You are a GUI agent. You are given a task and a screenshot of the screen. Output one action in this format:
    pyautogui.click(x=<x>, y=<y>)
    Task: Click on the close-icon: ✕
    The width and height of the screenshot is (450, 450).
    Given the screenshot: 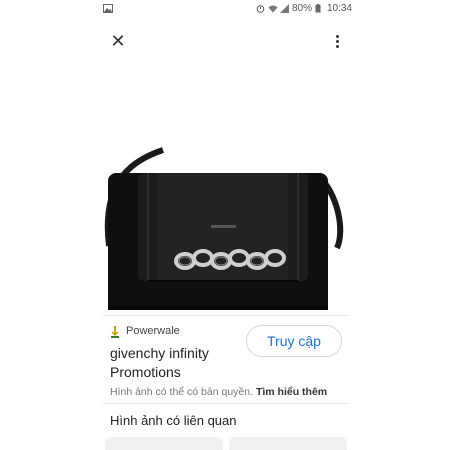 What is the action you would take?
    pyautogui.click(x=118, y=41)
    